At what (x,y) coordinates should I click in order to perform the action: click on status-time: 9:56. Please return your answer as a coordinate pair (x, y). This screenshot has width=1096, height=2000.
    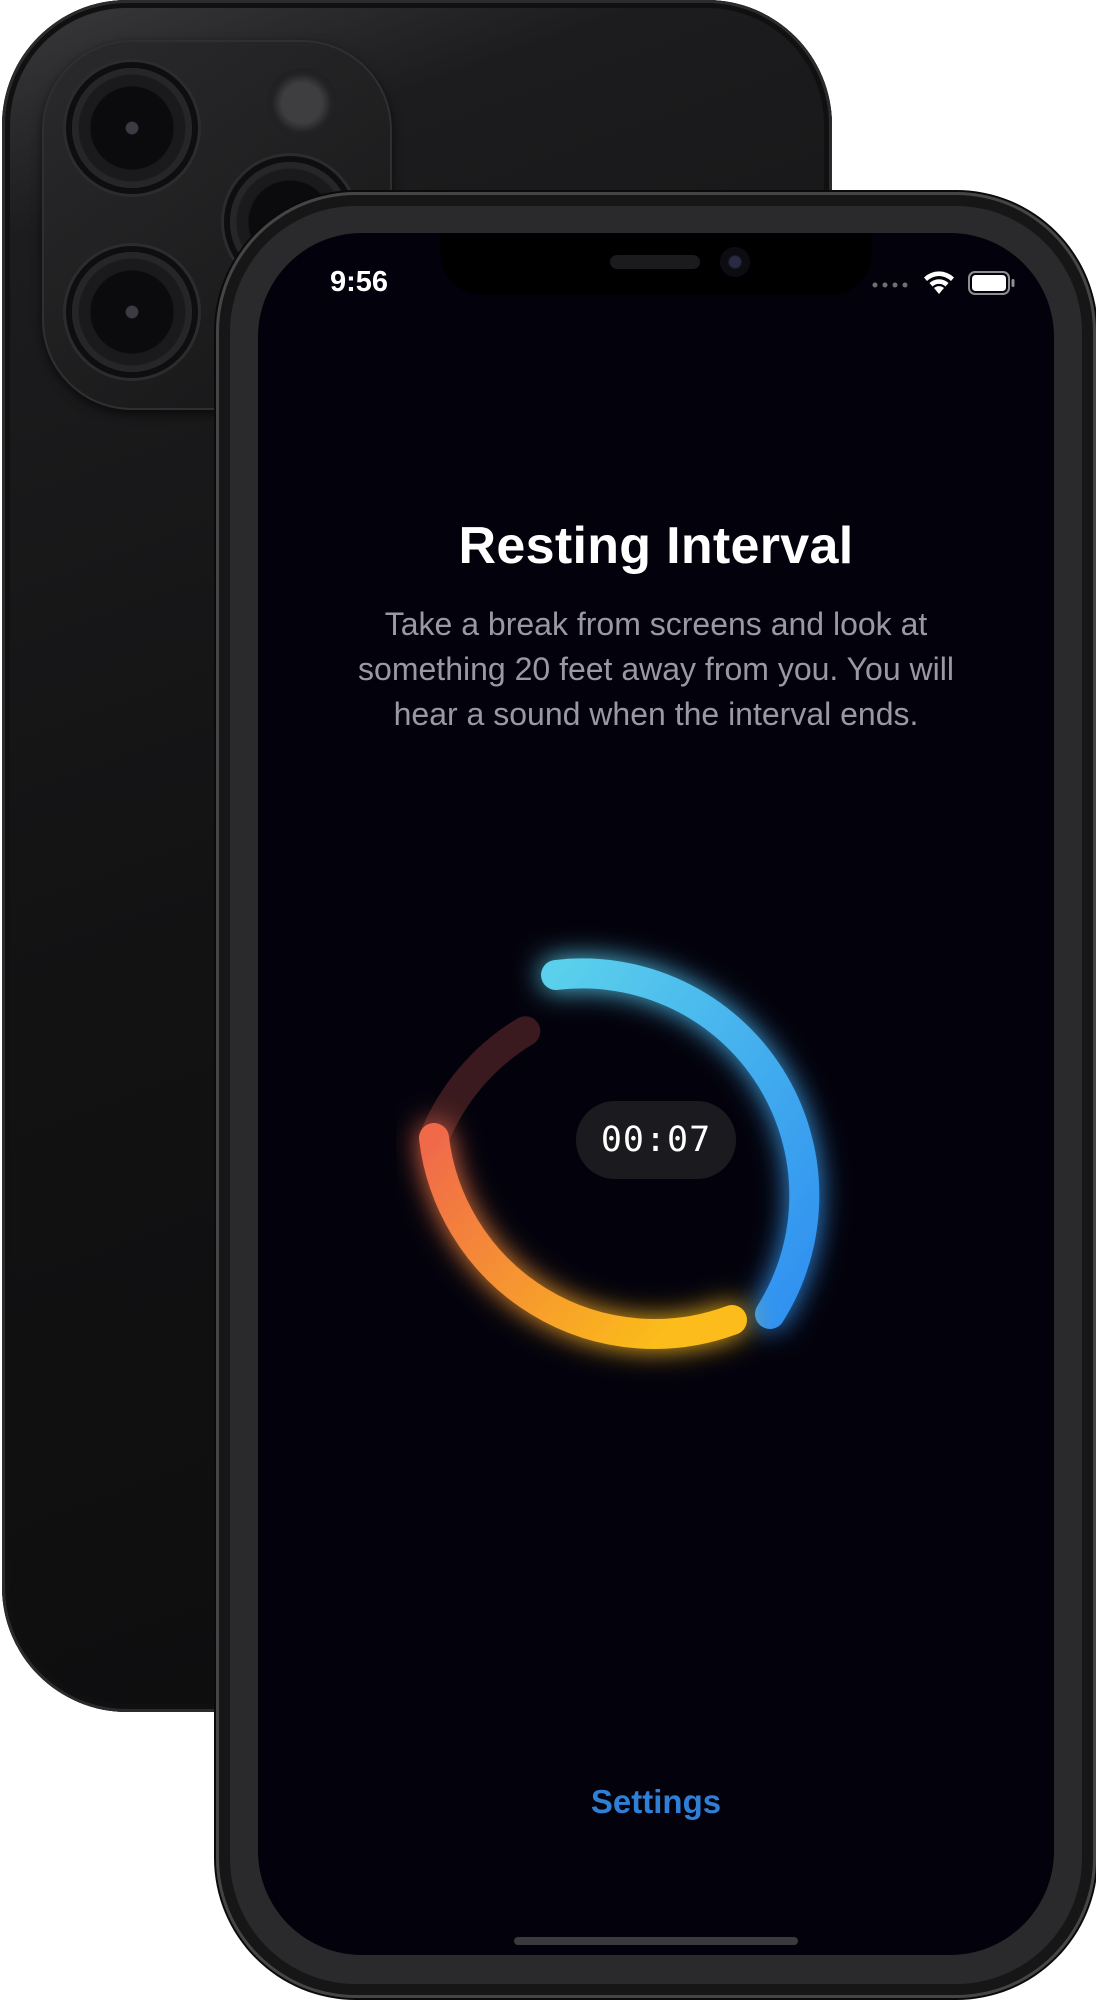
    Looking at the image, I should click on (359, 282).